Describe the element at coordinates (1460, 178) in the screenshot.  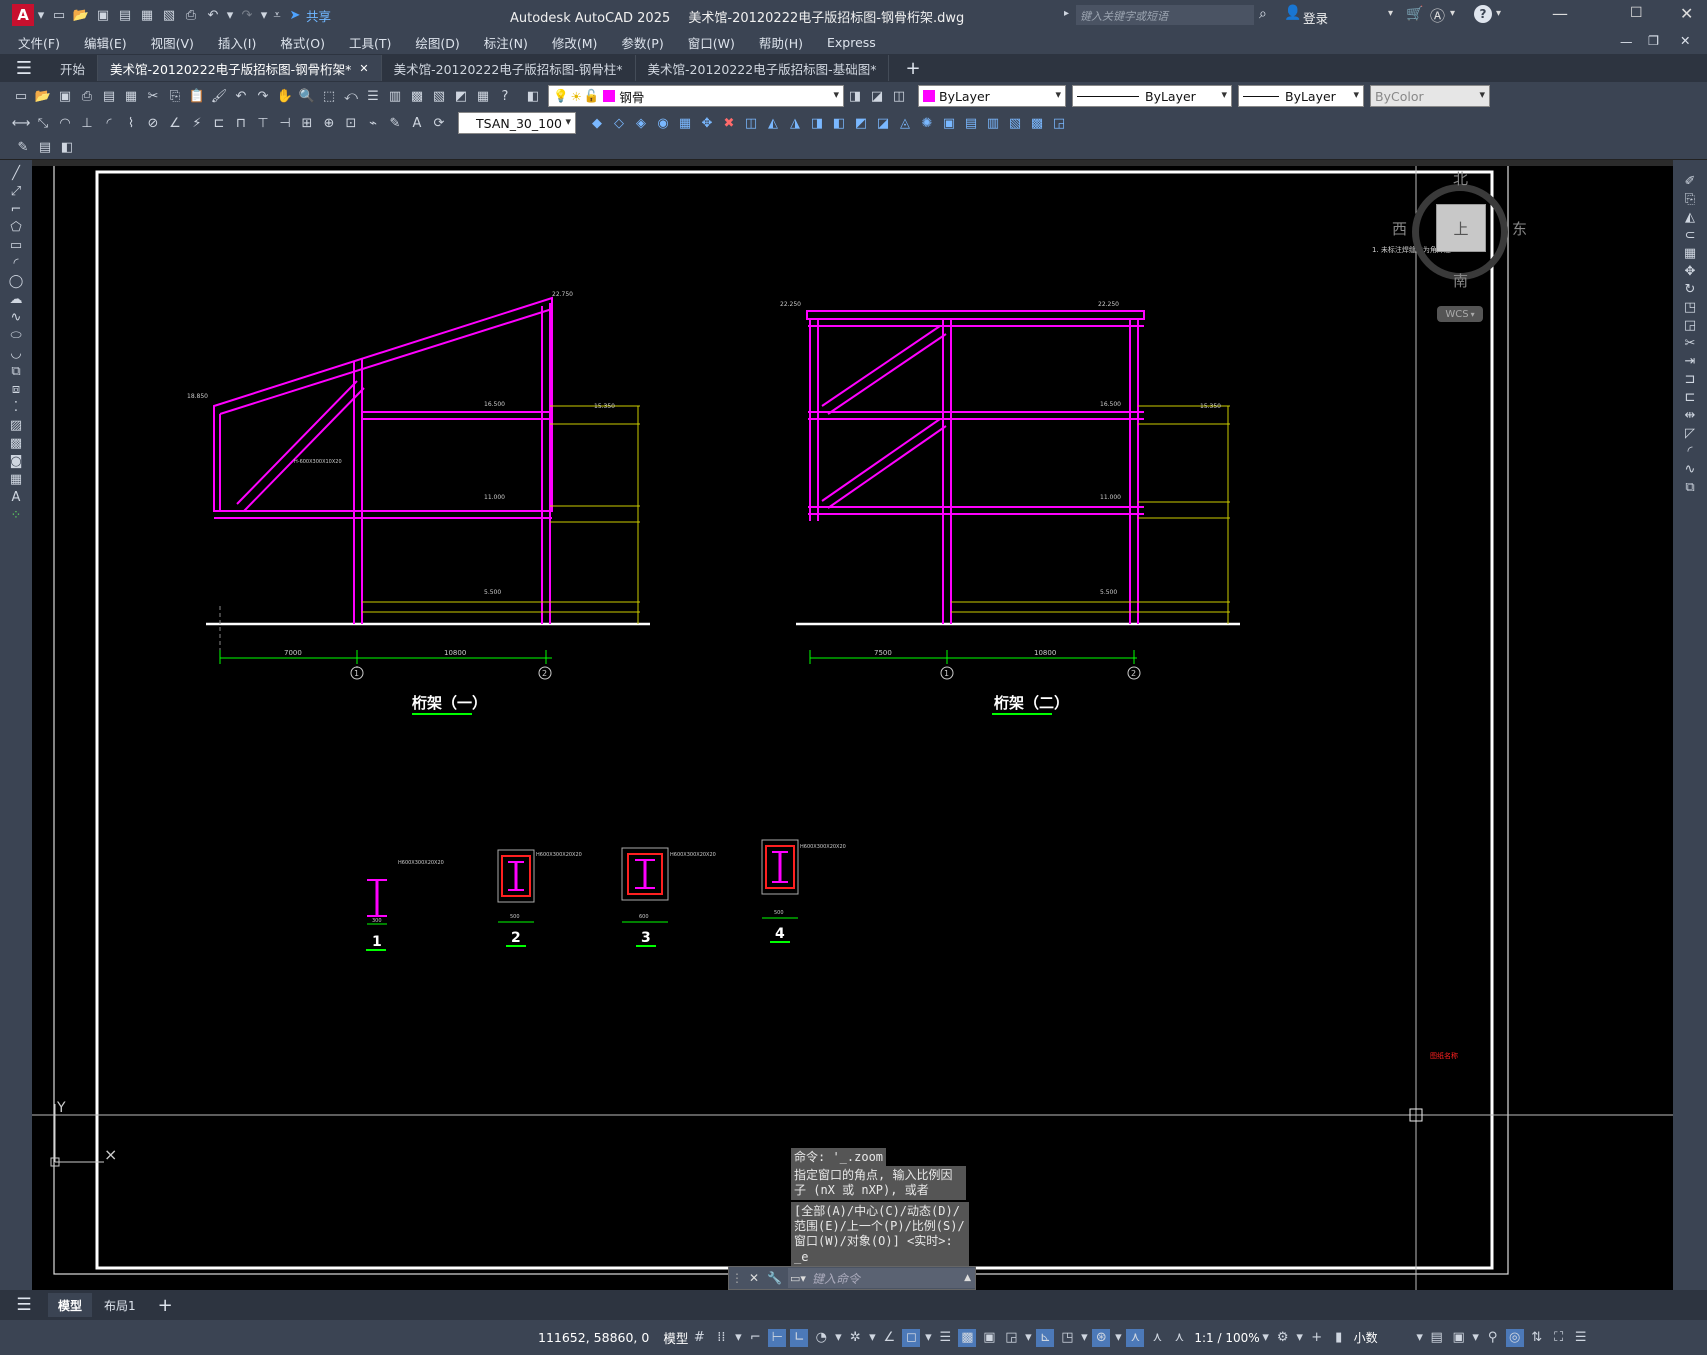
I see `compass-north: 北` at that location.